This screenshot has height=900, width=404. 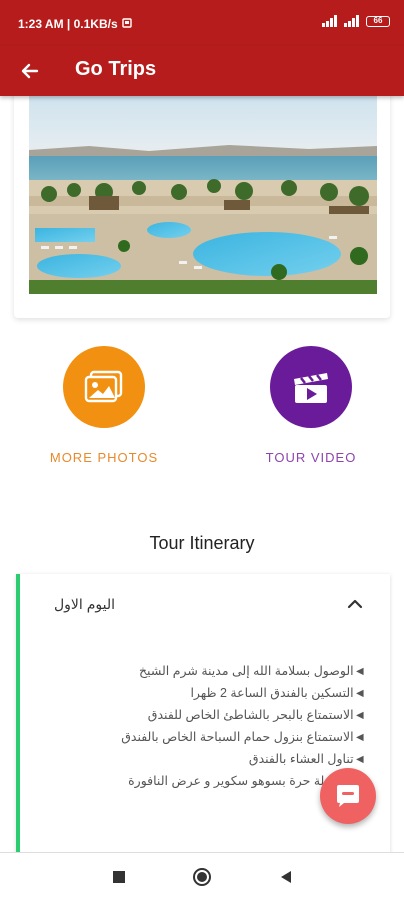 I want to click on photos-circle, so click(x=104, y=387).